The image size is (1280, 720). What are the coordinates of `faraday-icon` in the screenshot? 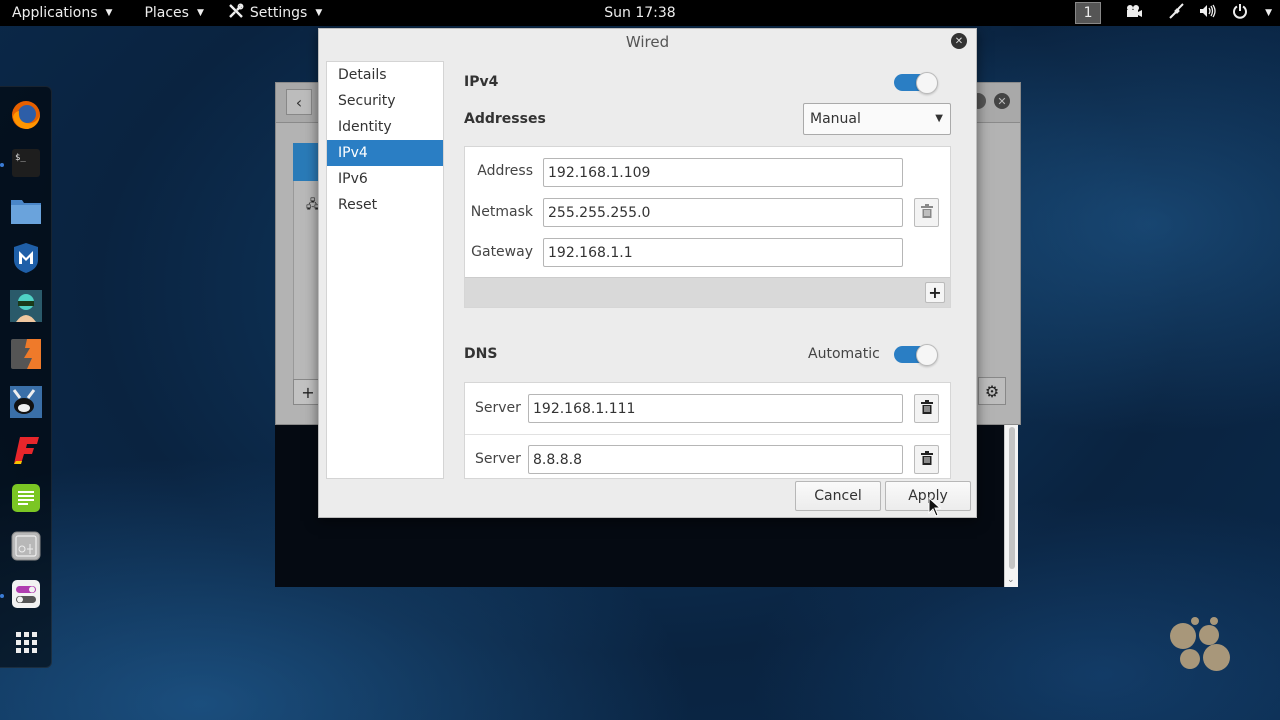 It's located at (26, 452).